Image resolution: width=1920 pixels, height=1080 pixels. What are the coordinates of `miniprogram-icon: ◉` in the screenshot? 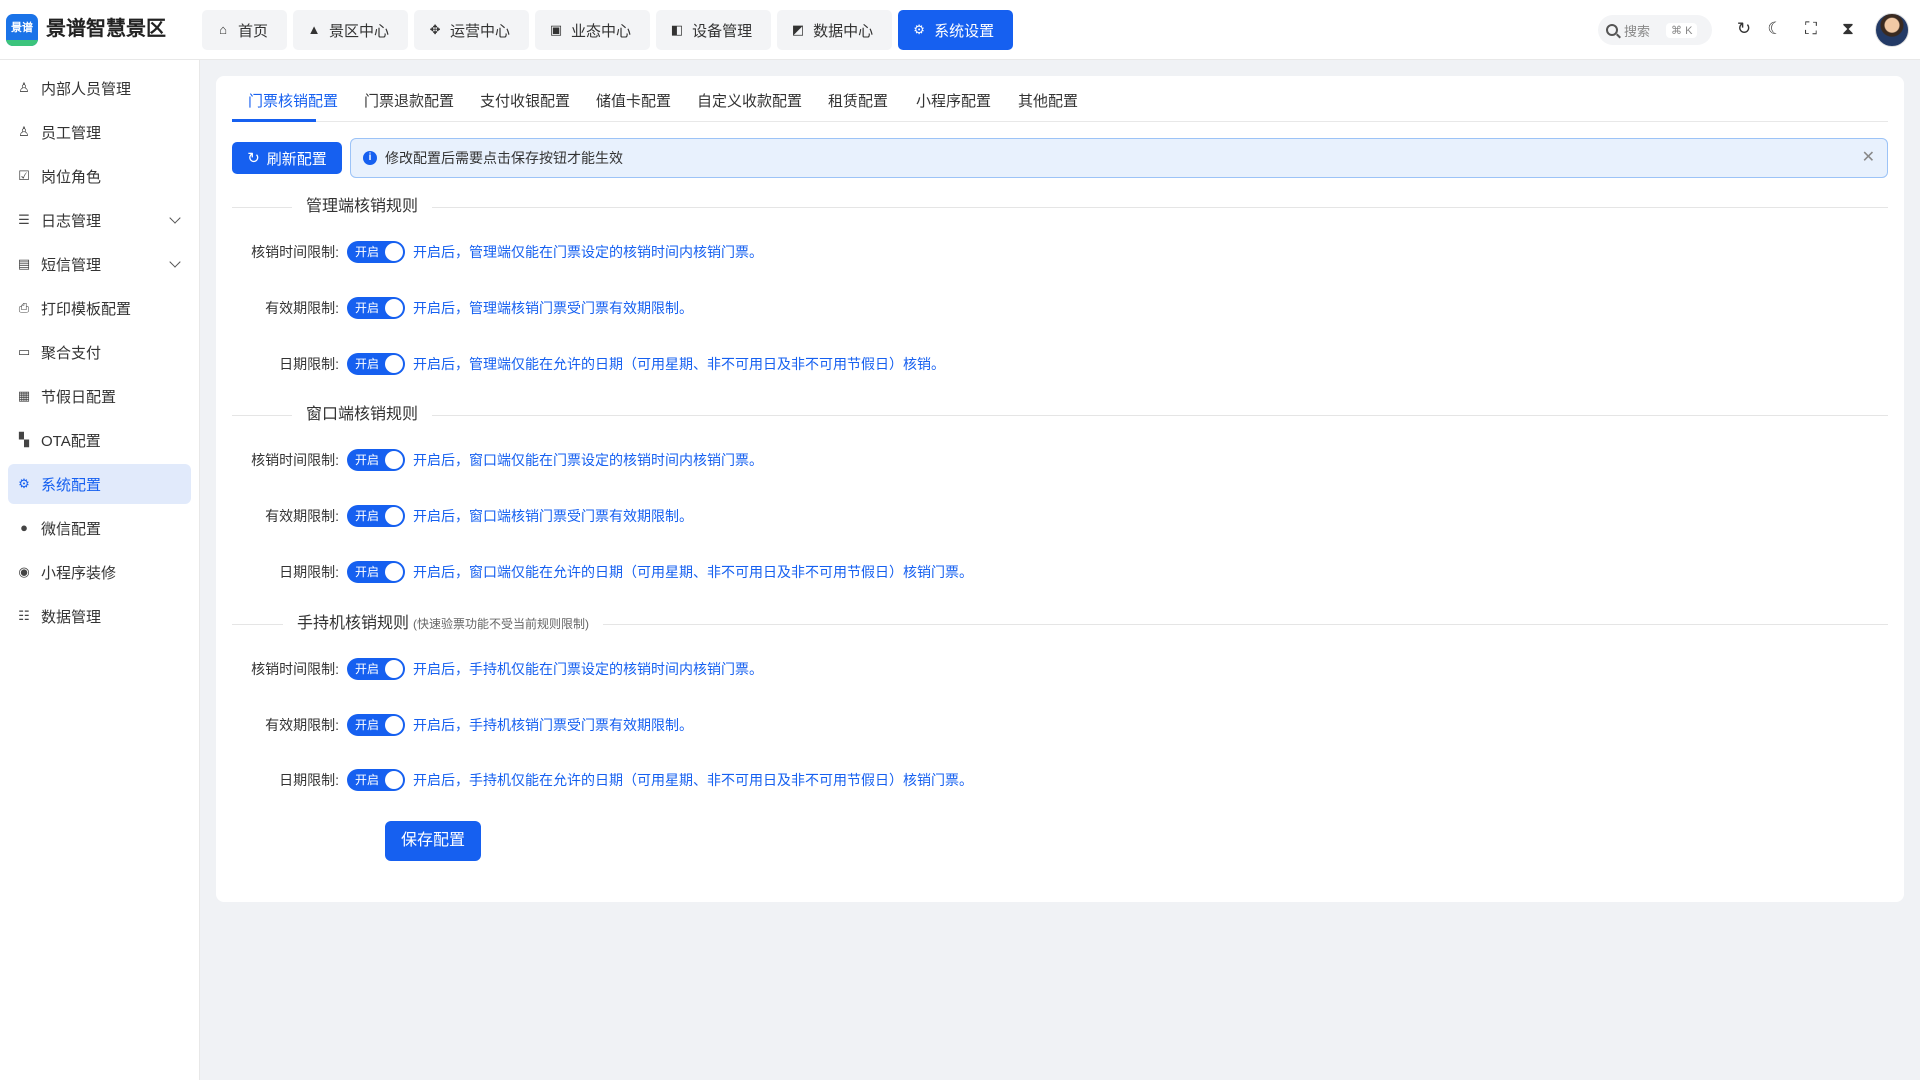 It's located at (24, 571).